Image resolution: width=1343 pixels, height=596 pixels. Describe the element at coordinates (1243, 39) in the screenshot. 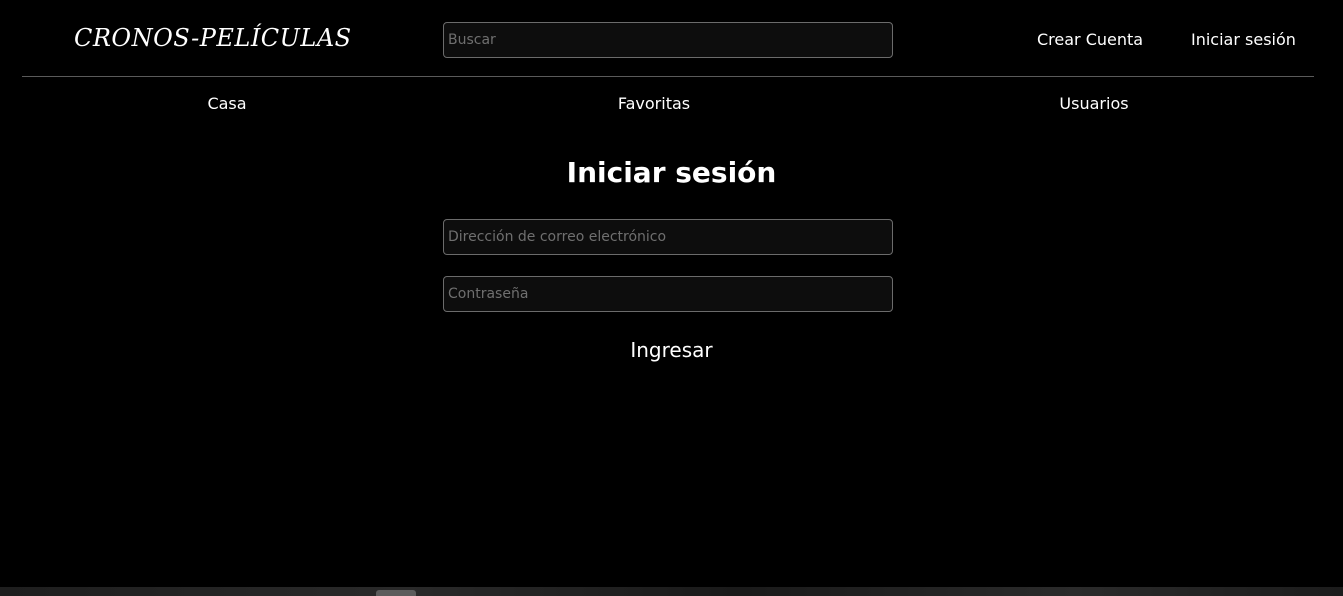

I see `login-link: Iniciar sesión` at that location.